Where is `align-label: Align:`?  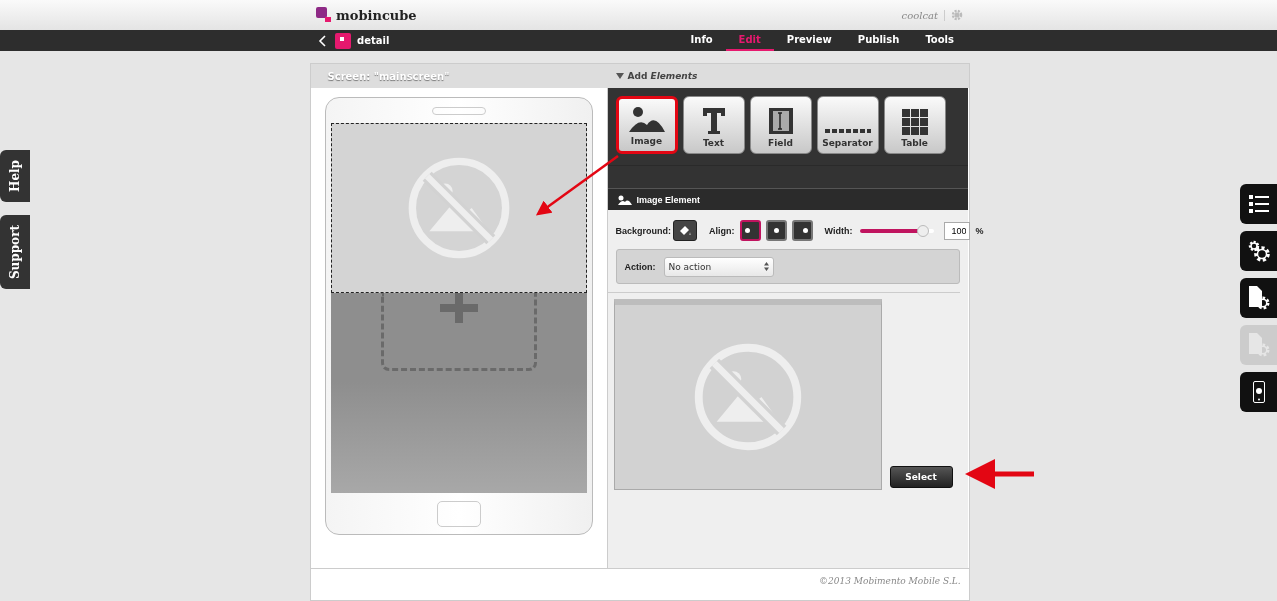 align-label: Align: is located at coordinates (722, 230).